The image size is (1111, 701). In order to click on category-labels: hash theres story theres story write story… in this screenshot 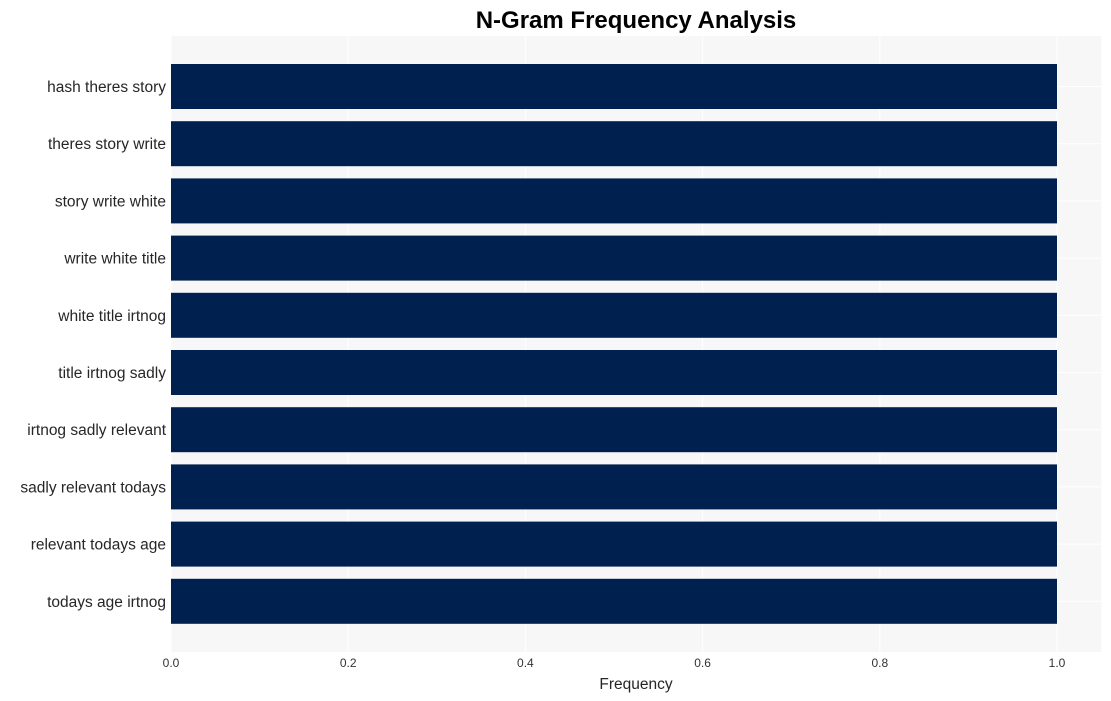, I will do `click(93, 345)`.